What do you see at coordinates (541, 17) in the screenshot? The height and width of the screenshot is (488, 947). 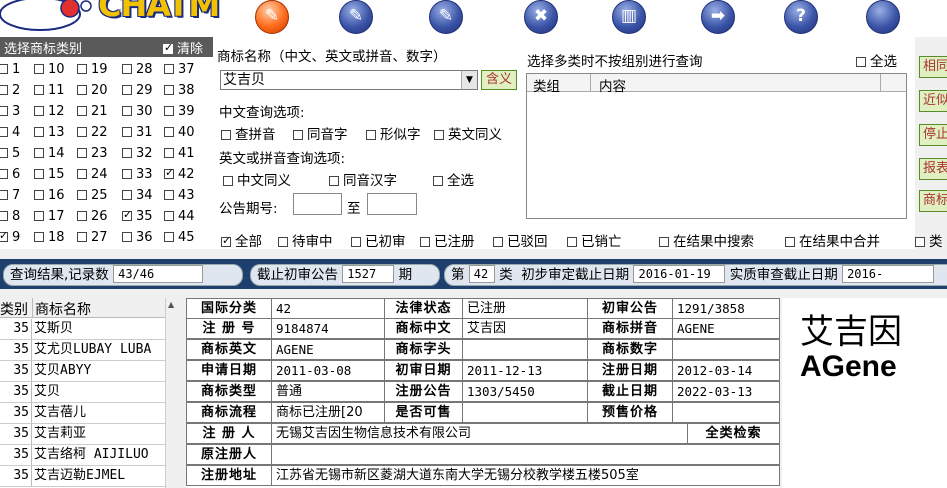 I see `tools-icon-button: ✖` at bounding box center [541, 17].